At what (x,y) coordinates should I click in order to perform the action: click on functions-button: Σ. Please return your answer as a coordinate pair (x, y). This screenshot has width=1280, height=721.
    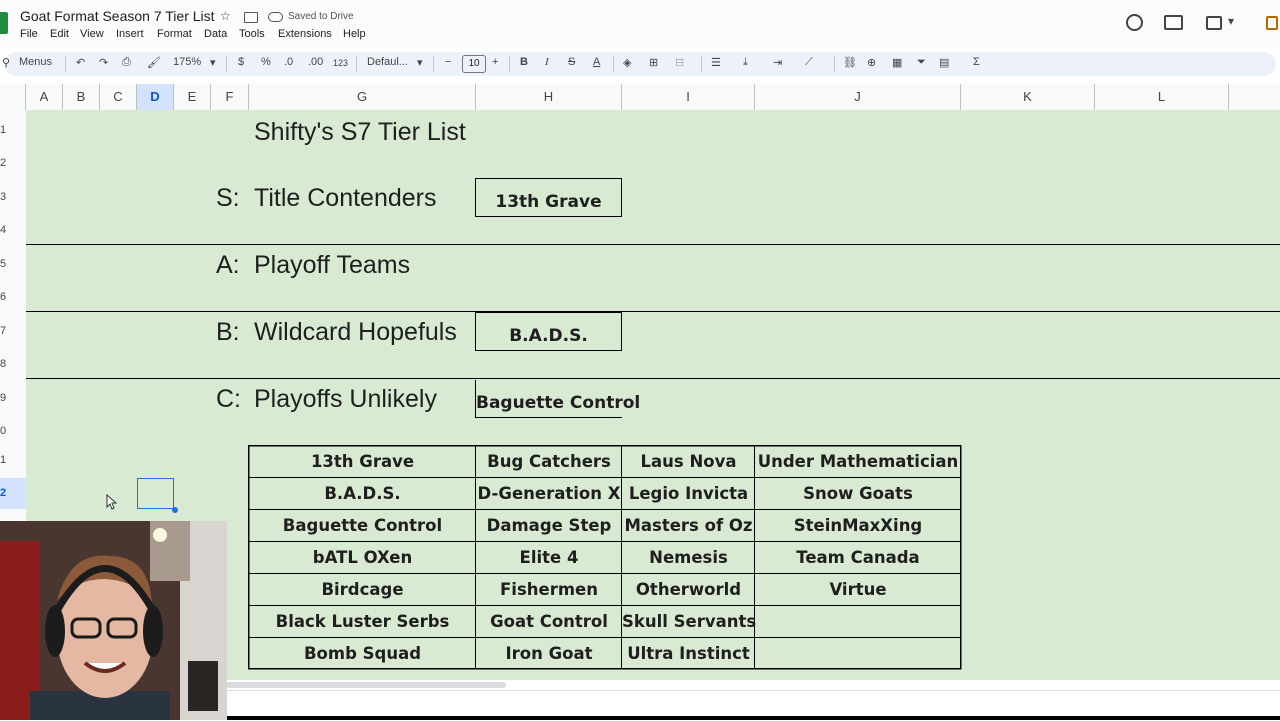
    Looking at the image, I should click on (976, 62).